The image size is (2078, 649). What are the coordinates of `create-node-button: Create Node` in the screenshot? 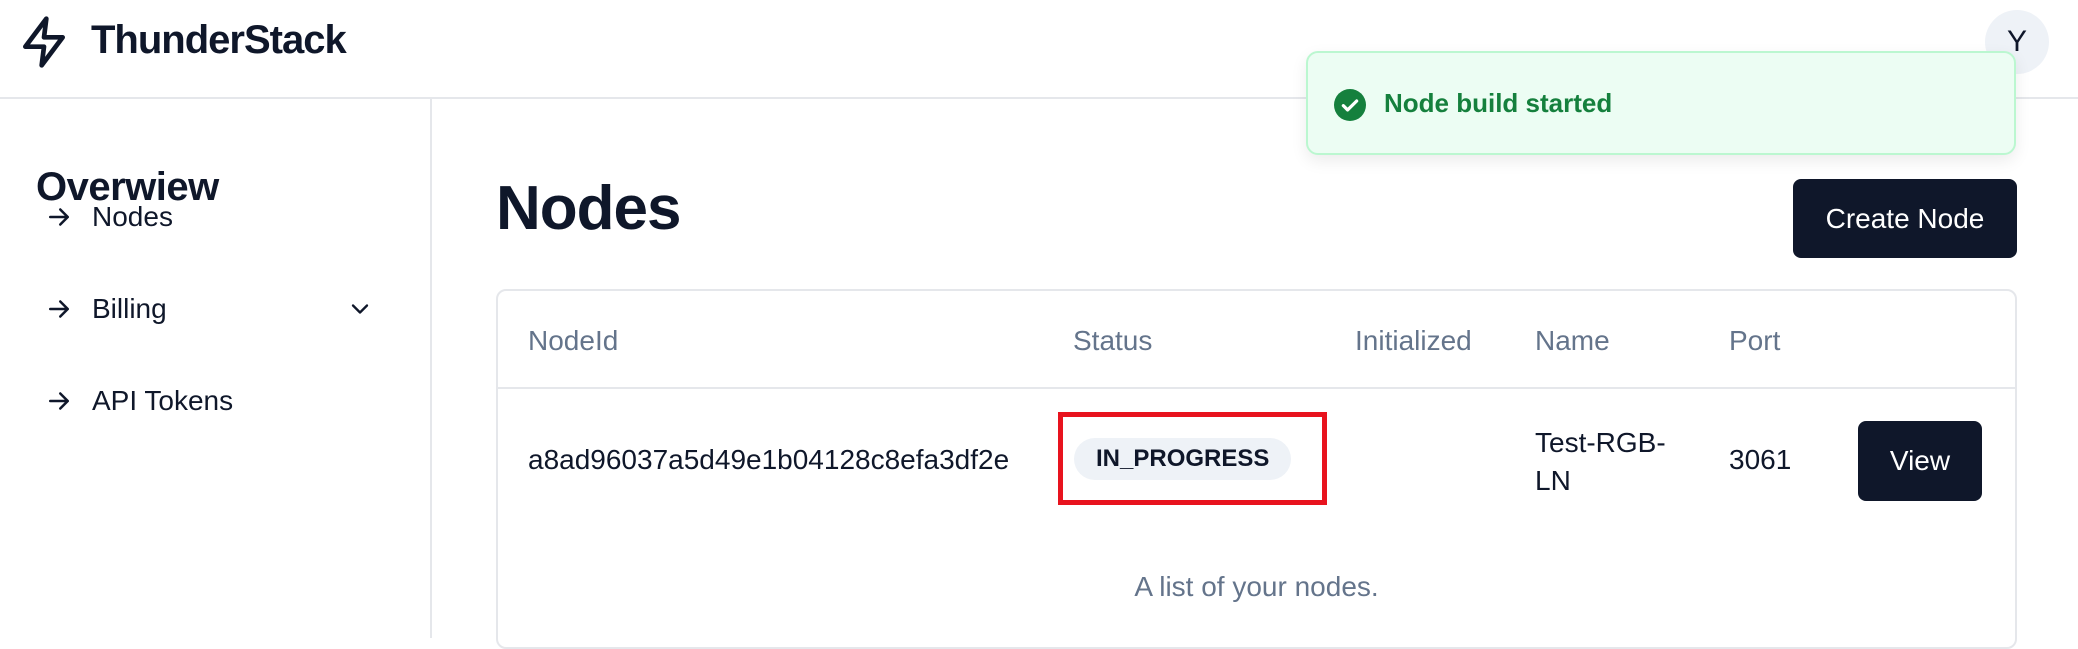 It's located at (1905, 218).